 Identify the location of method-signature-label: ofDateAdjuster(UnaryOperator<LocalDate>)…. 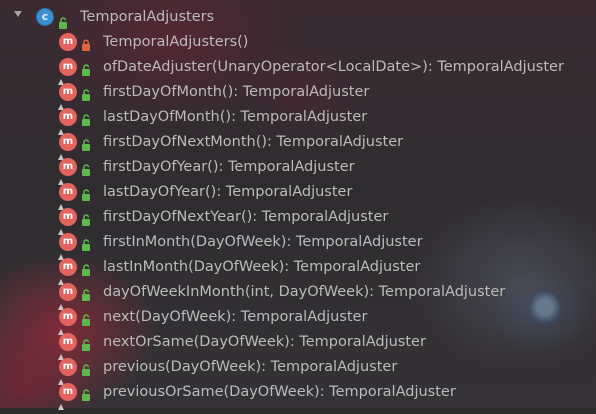
(333, 67).